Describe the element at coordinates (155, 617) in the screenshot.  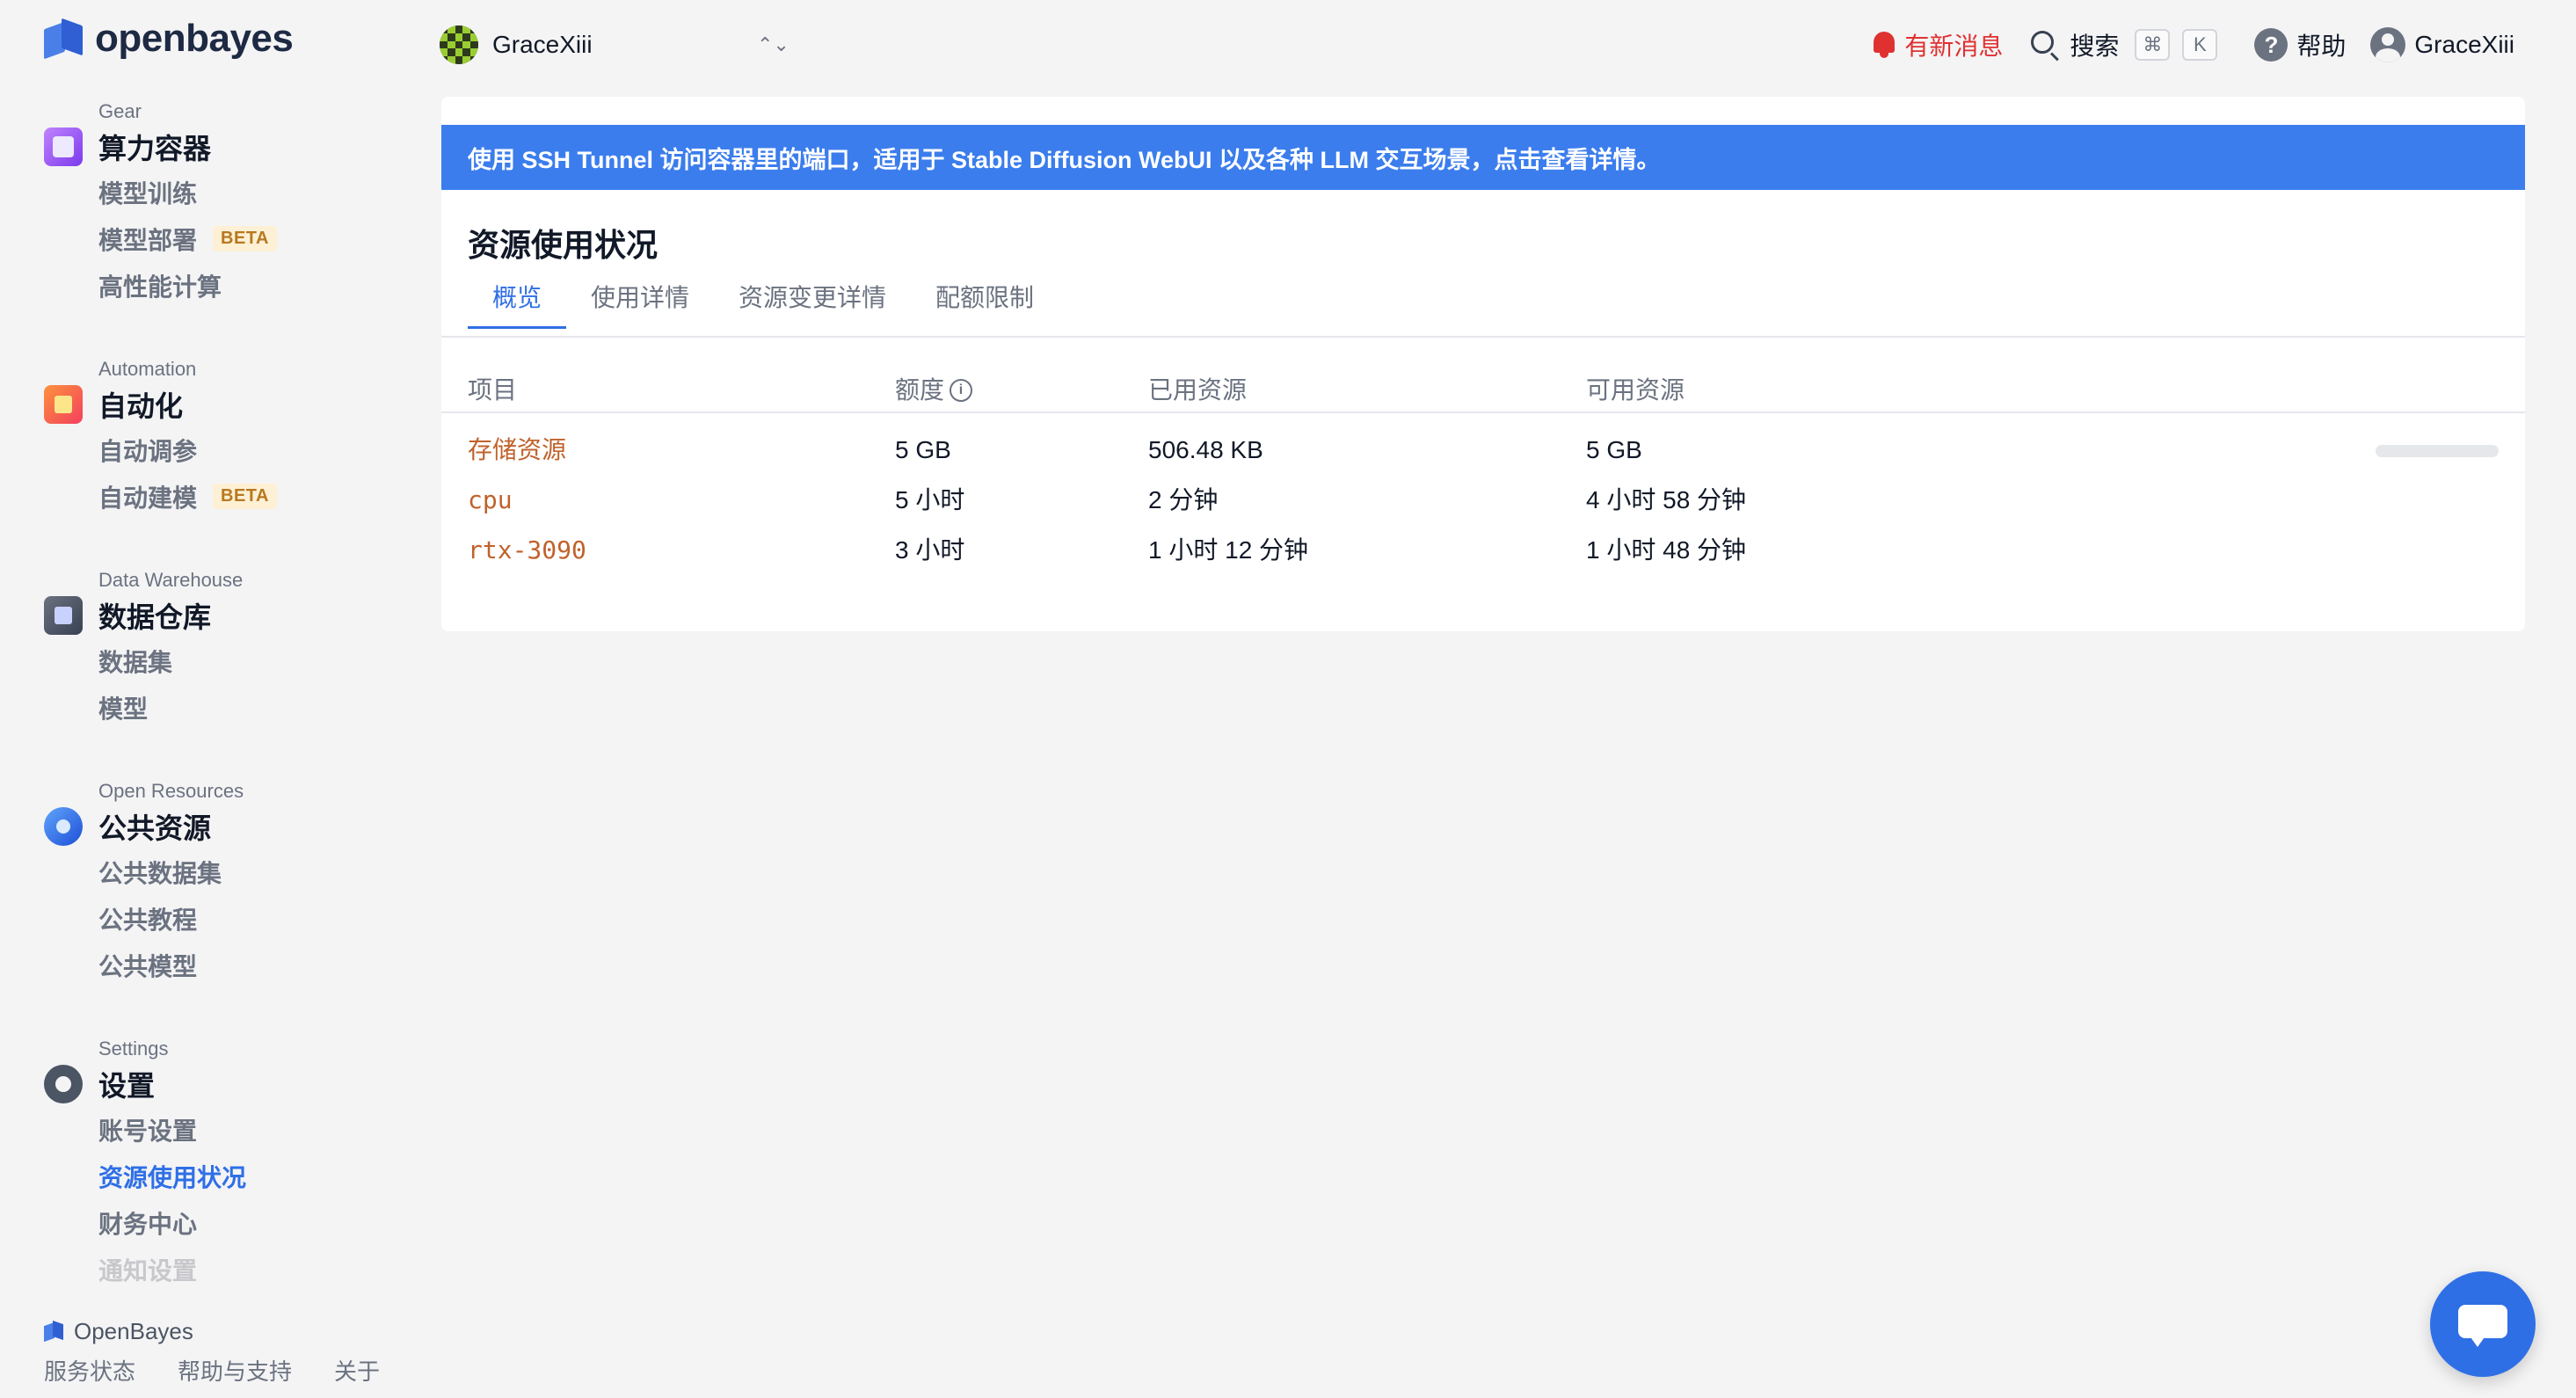
I see `nav-section-title: 数据仓库` at that location.